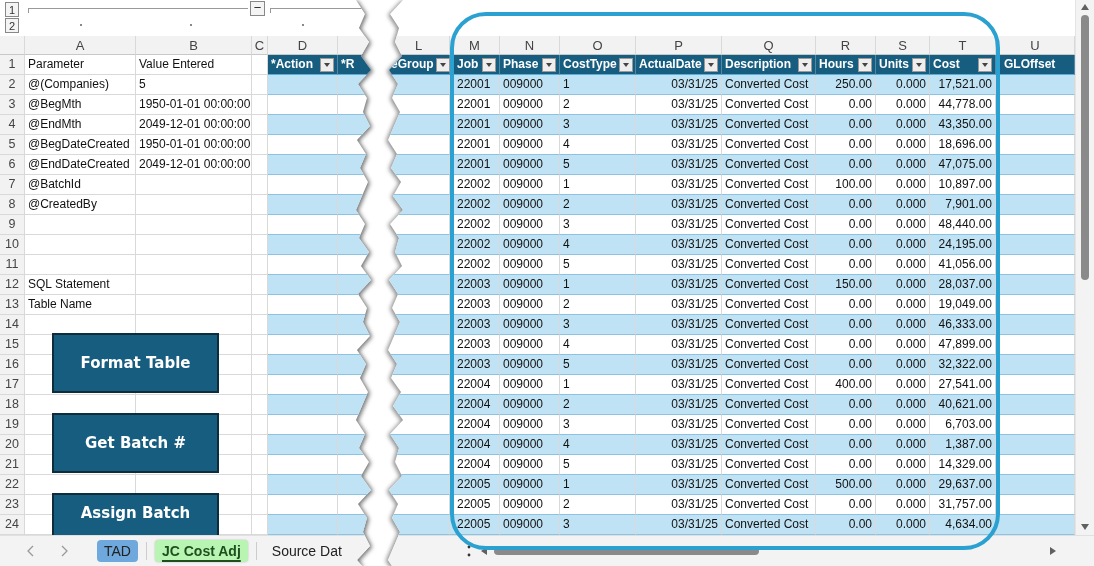  What do you see at coordinates (12, 405) in the screenshot?
I see `row-header: 18` at bounding box center [12, 405].